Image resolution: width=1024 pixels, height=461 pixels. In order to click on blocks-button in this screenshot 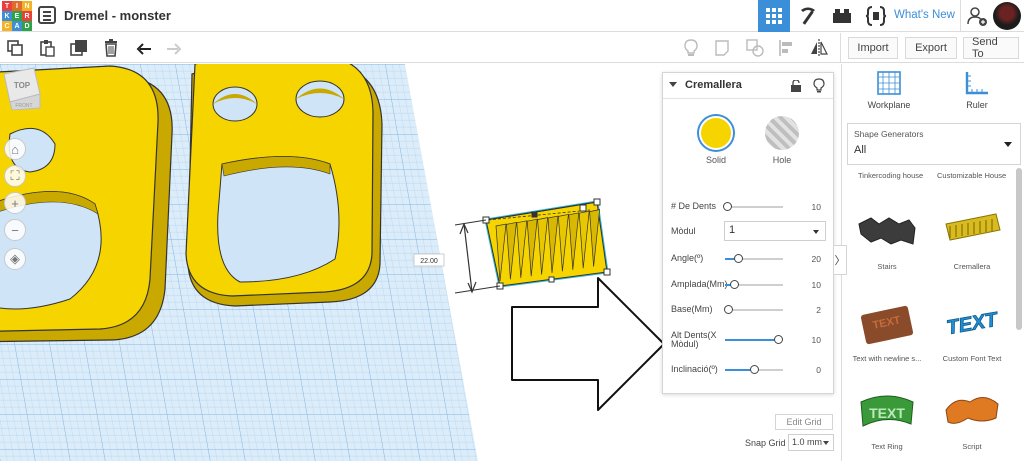, I will do `click(808, 16)`.